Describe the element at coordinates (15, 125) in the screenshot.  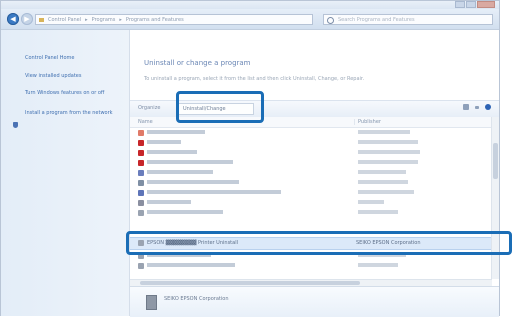
I see `shield-icon` at that location.